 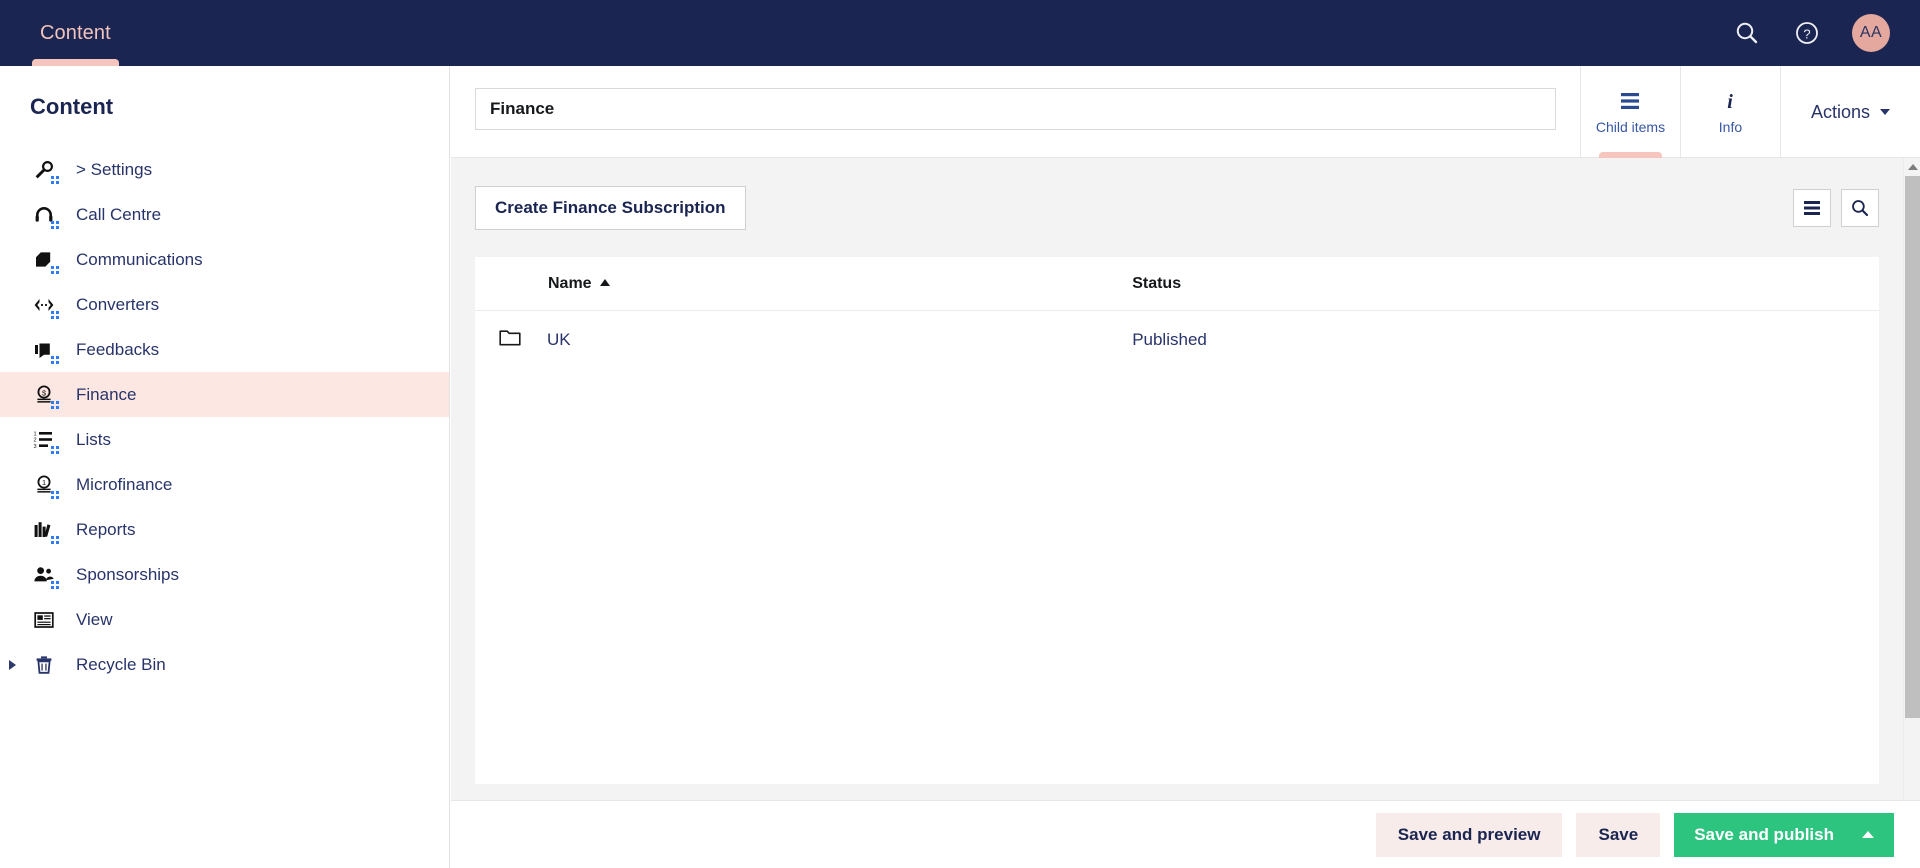 I want to click on folder-icon, so click(x=510, y=340).